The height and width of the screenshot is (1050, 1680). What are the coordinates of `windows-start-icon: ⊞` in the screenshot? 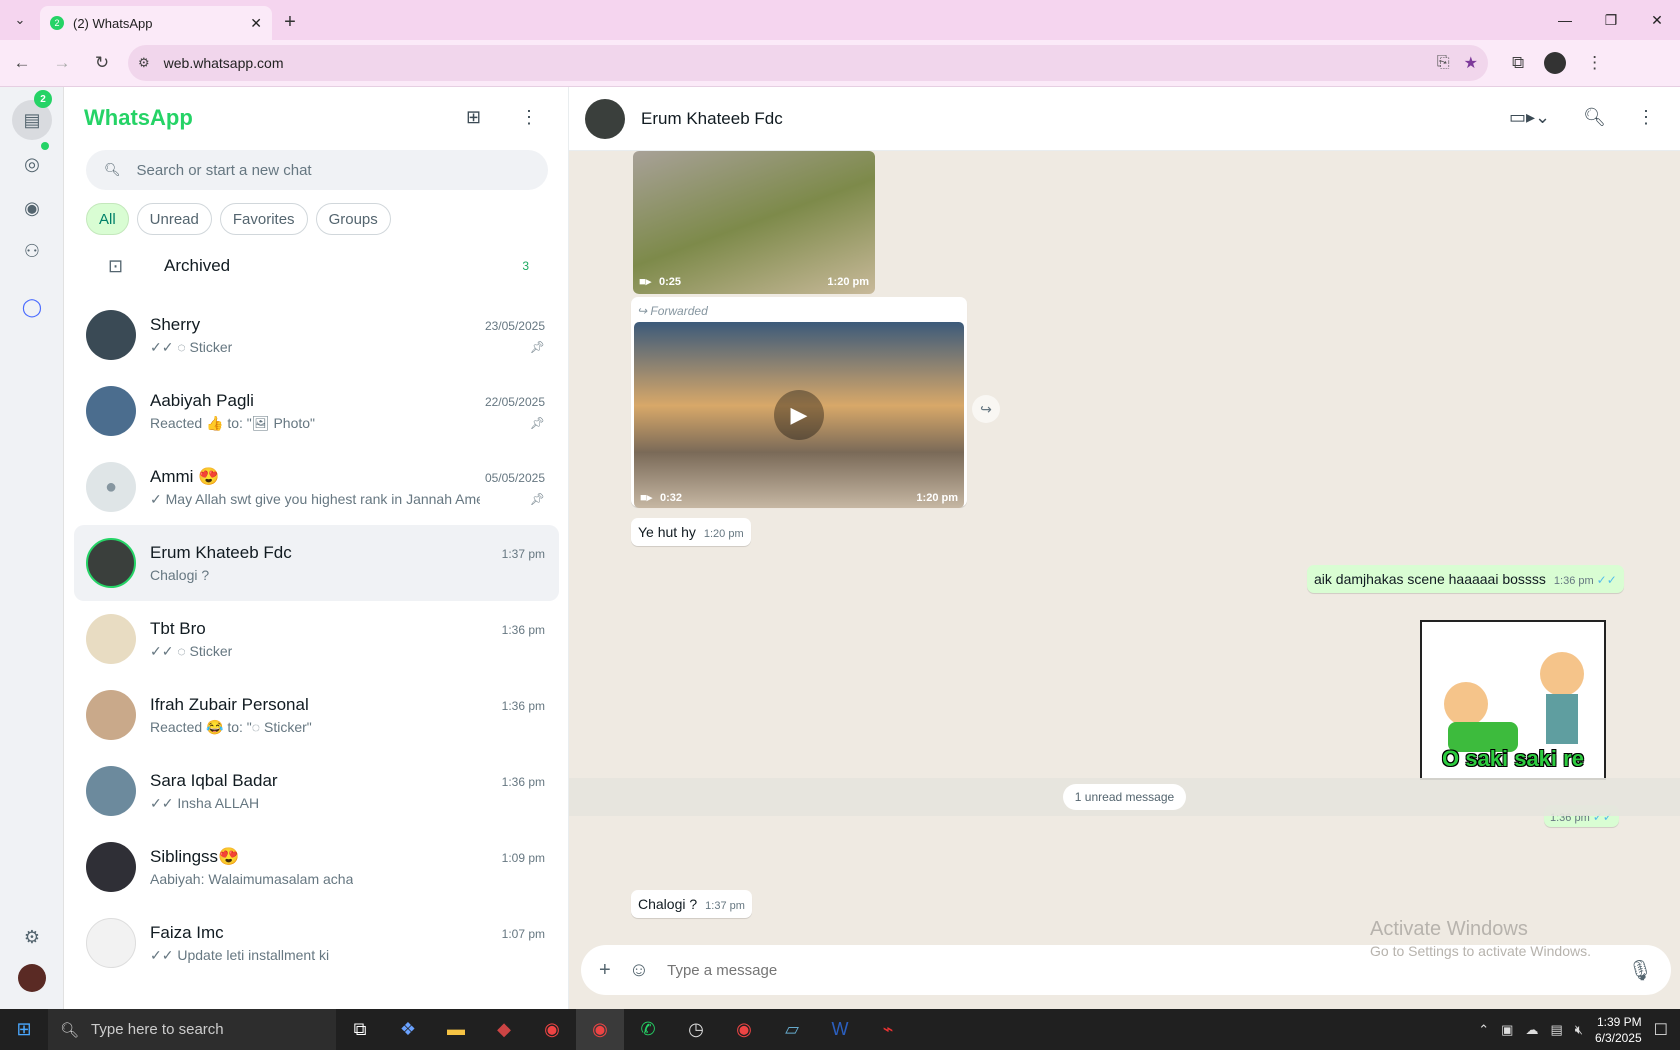 It's located at (24, 1029).